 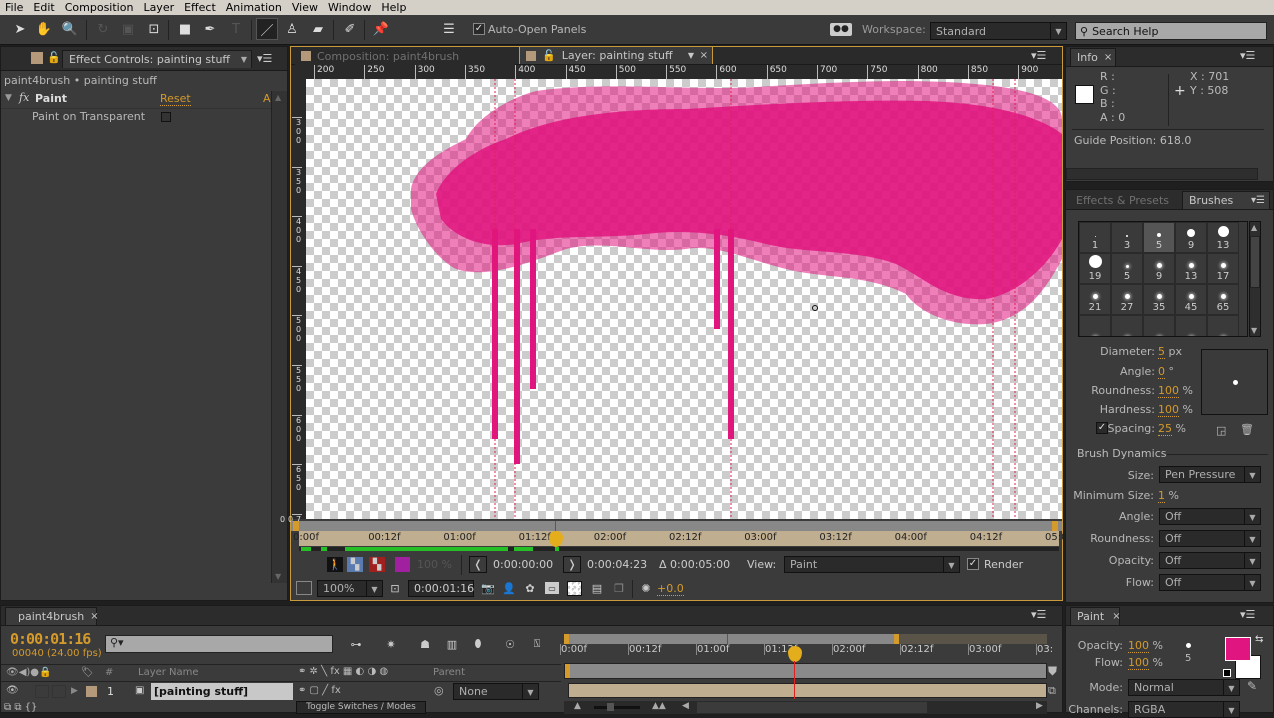 I want to click on dyn-size-dropdown: Pen Pressure ▼, so click(x=1210, y=474).